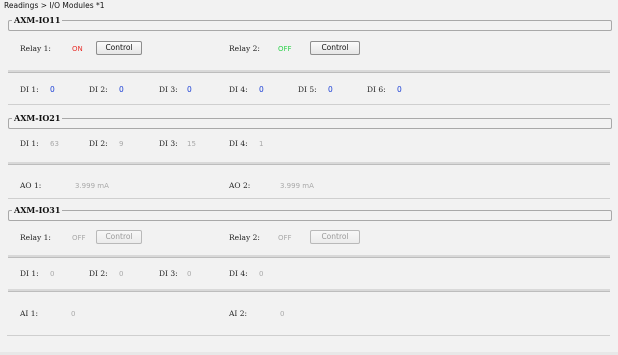  Describe the element at coordinates (37, 118) in the screenshot. I see `module-title: AXM-IO21` at that location.